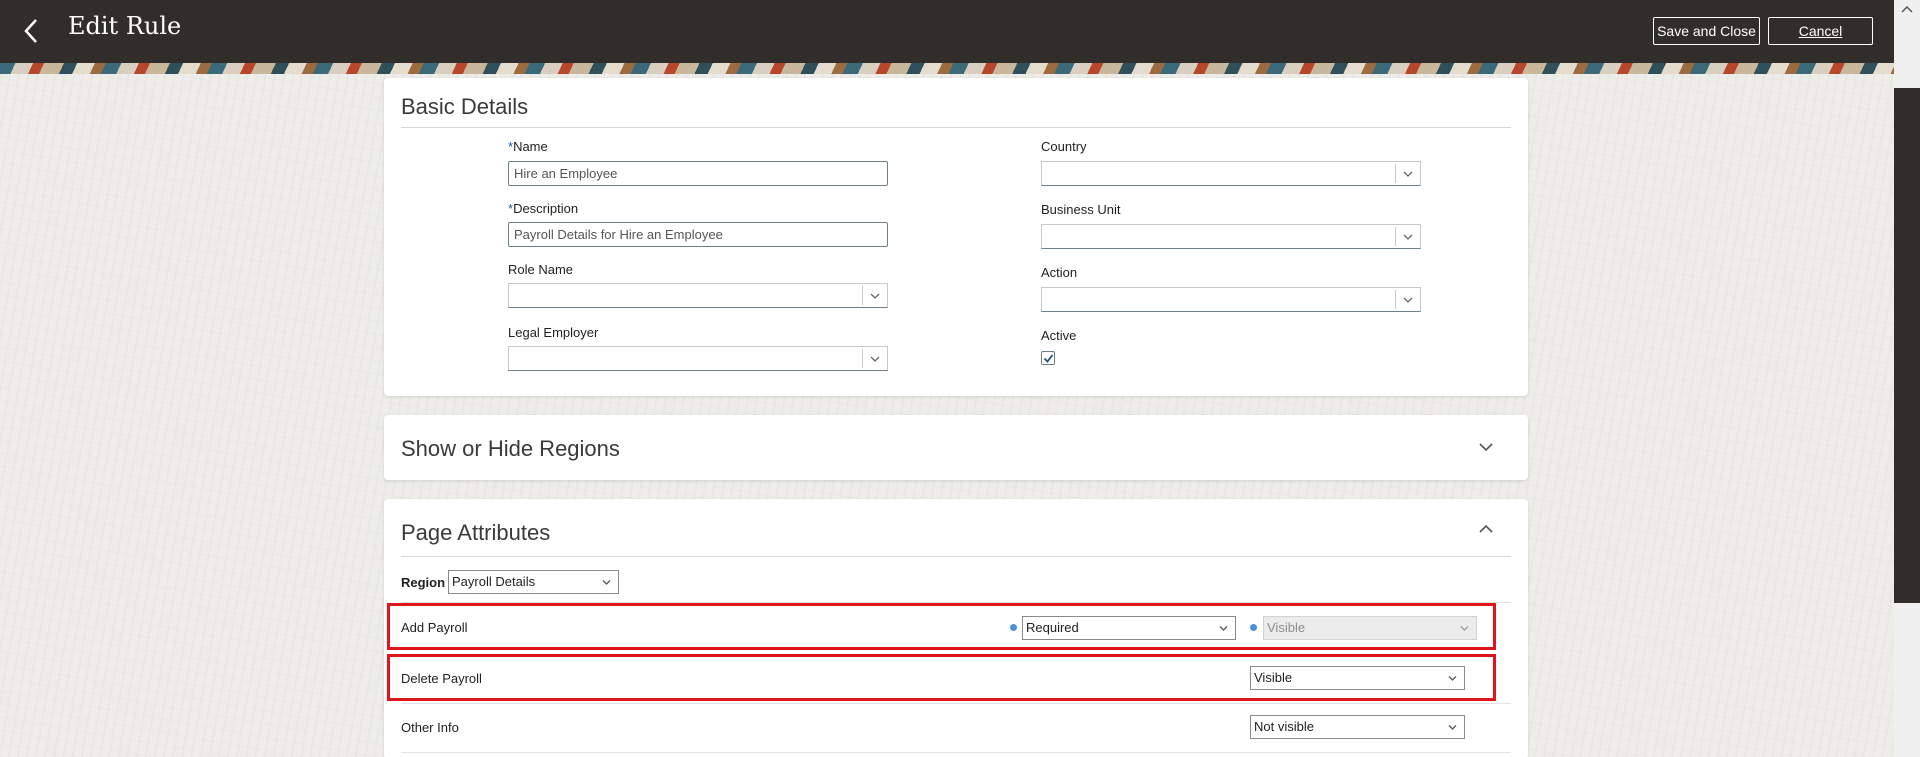 The image size is (1920, 757). I want to click on other-info-visibility-value: Not visible, so click(1284, 726).